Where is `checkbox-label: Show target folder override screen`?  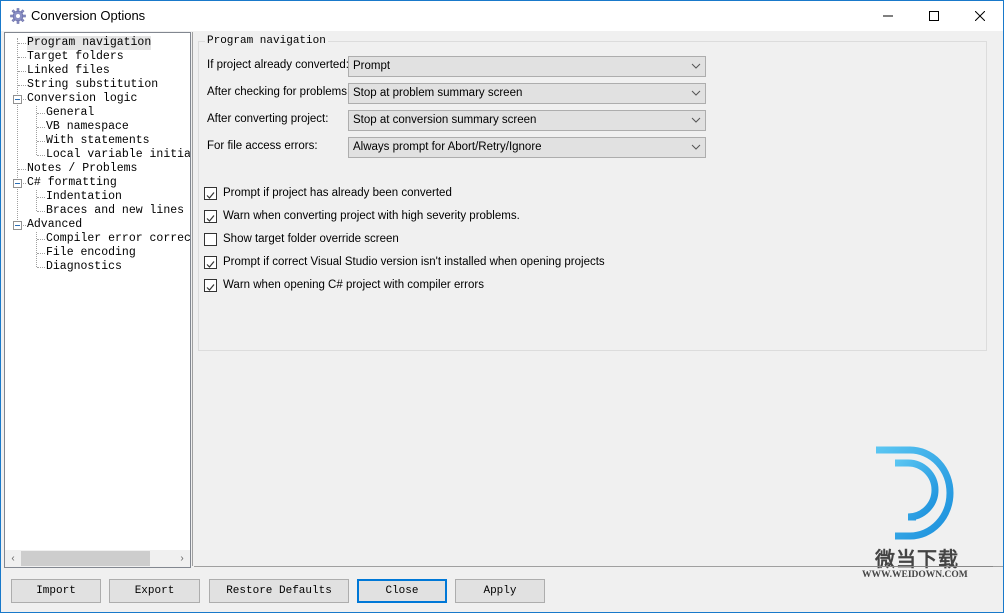
checkbox-label: Show target folder override screen is located at coordinates (311, 239).